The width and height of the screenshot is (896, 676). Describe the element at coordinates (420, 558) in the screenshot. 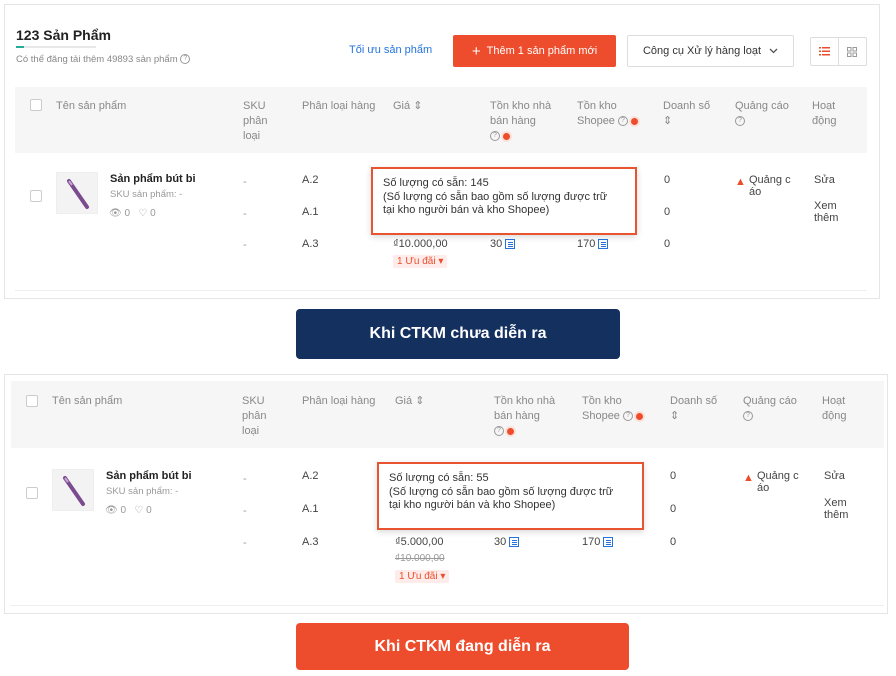

I see `original-price: ₫10.000,00` at that location.